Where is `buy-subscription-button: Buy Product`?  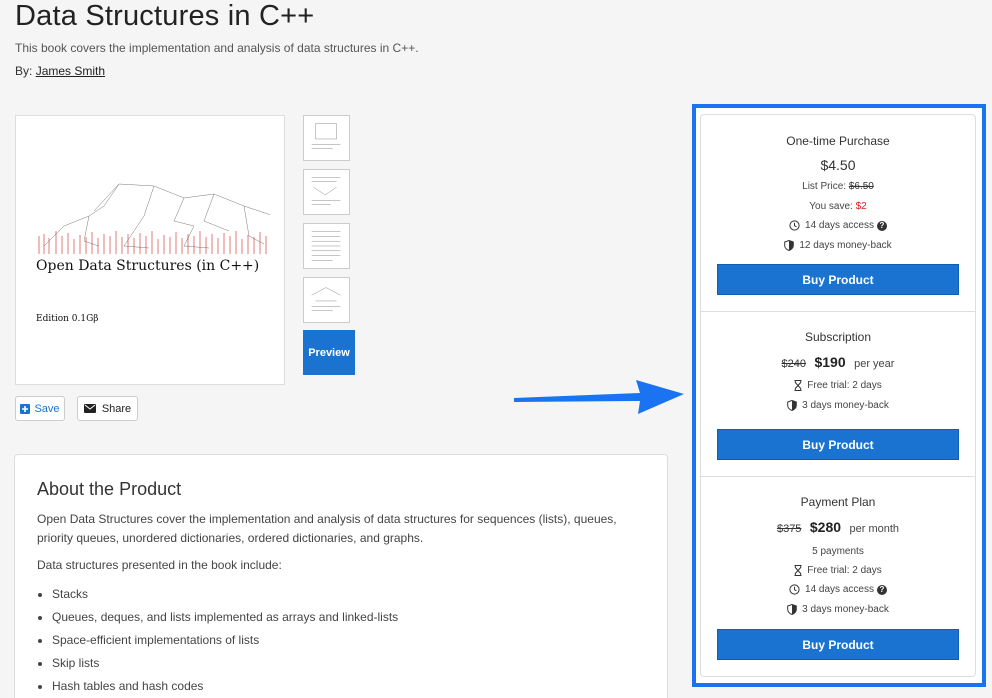
buy-subscription-button: Buy Product is located at coordinates (838, 444).